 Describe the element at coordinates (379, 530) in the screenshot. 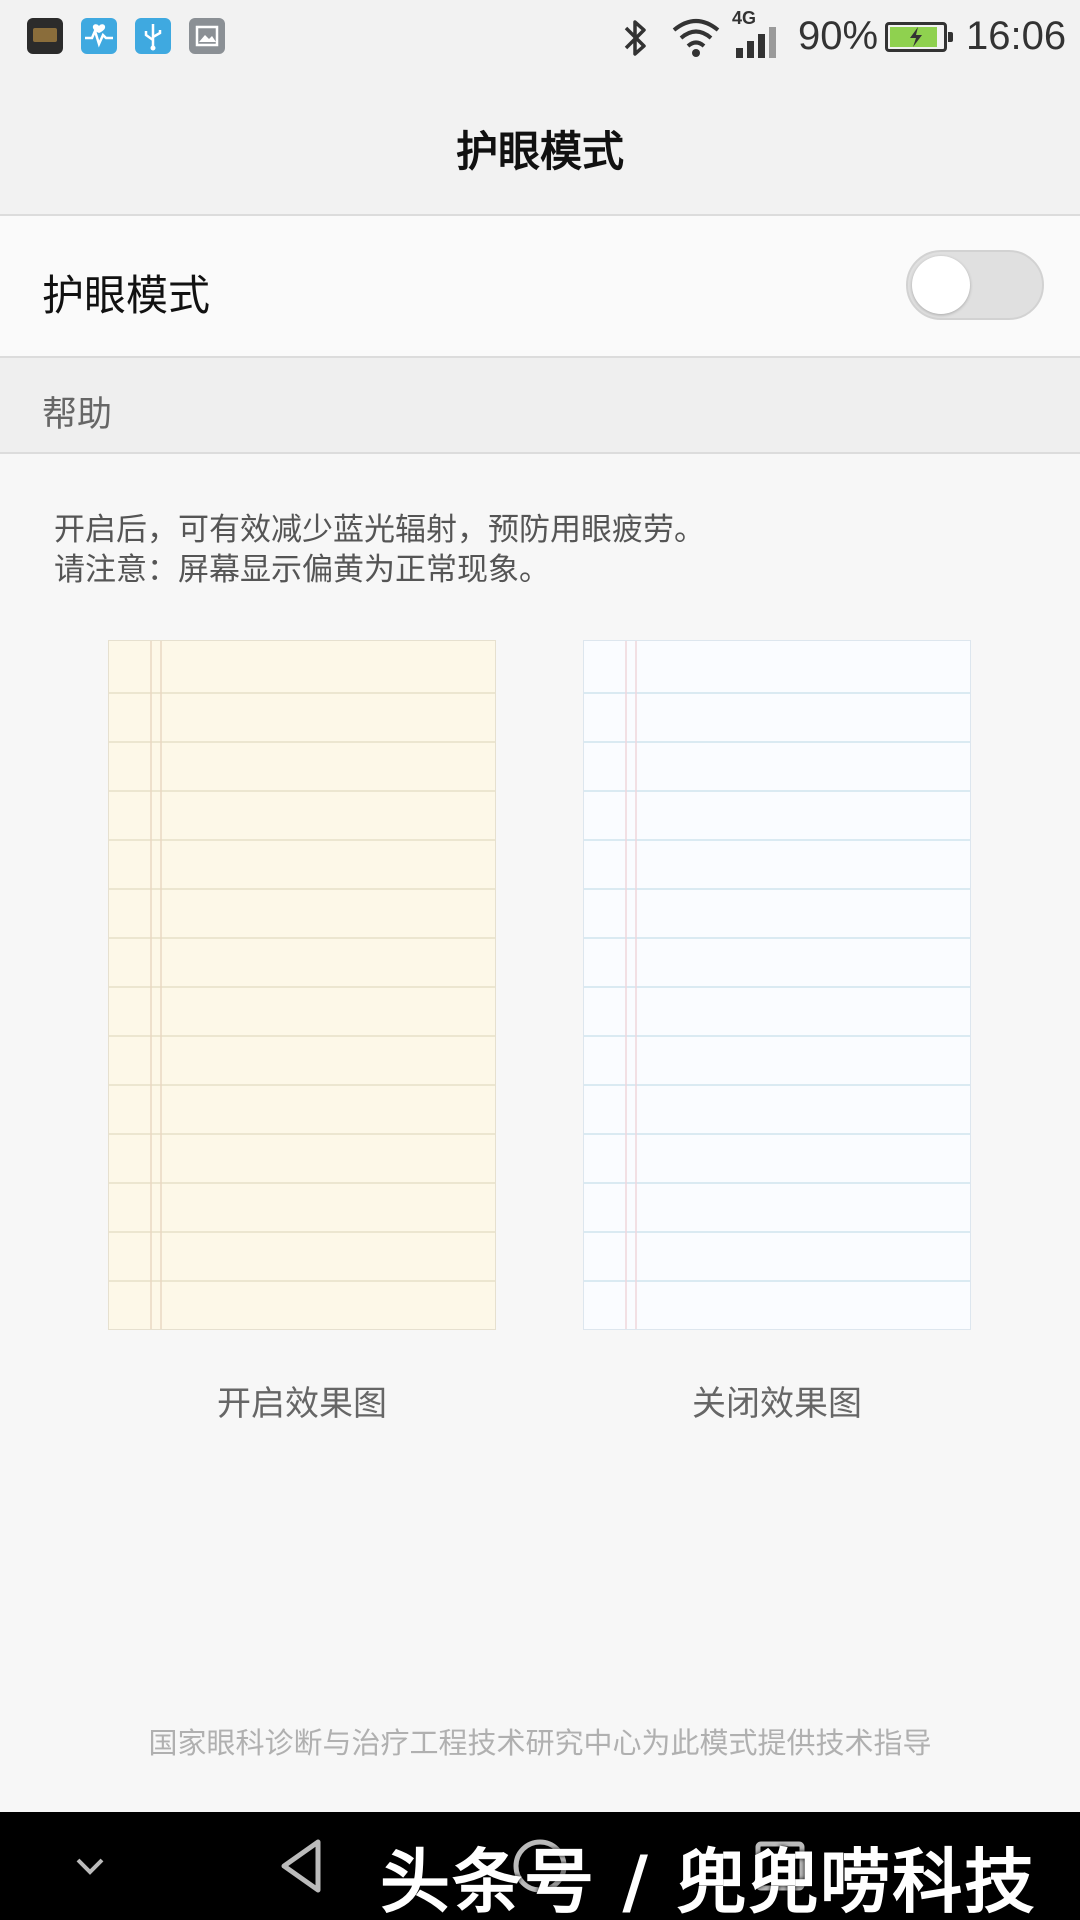

I see `description-line-1: 开启后，可有效减少蓝光辐射，预防用眼疲劳。` at that location.